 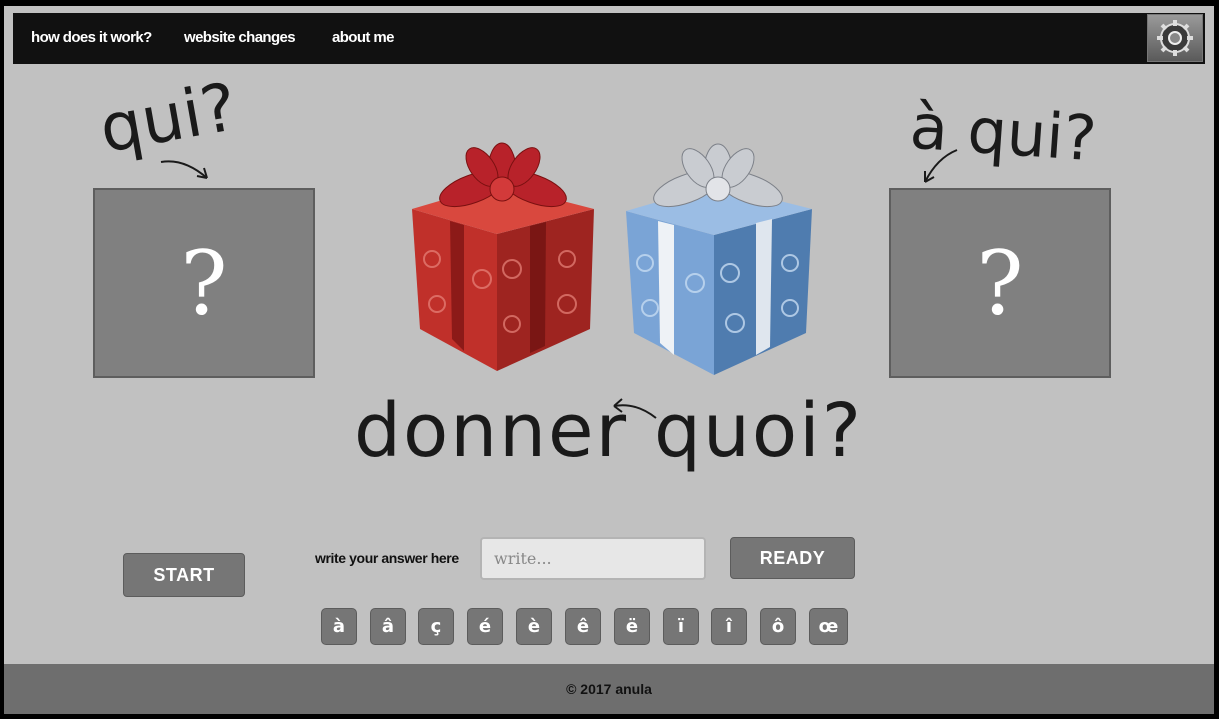 What do you see at coordinates (583, 626) in the screenshot?
I see `char-button-e-circumflex: ê` at bounding box center [583, 626].